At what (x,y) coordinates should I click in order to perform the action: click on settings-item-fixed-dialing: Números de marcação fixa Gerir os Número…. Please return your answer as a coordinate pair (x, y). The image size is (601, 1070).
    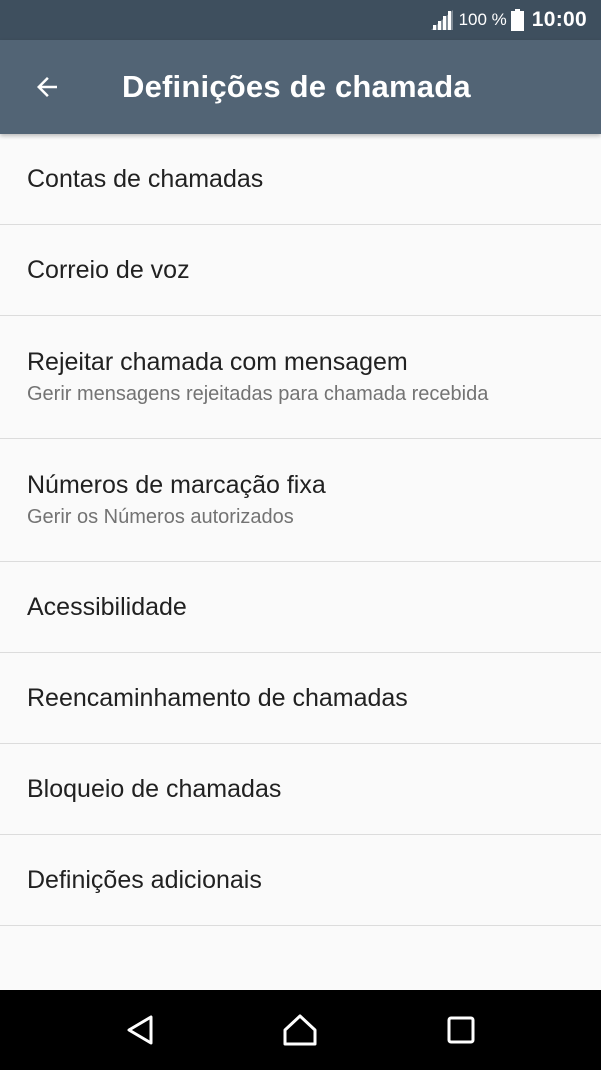
    Looking at the image, I should click on (300, 500).